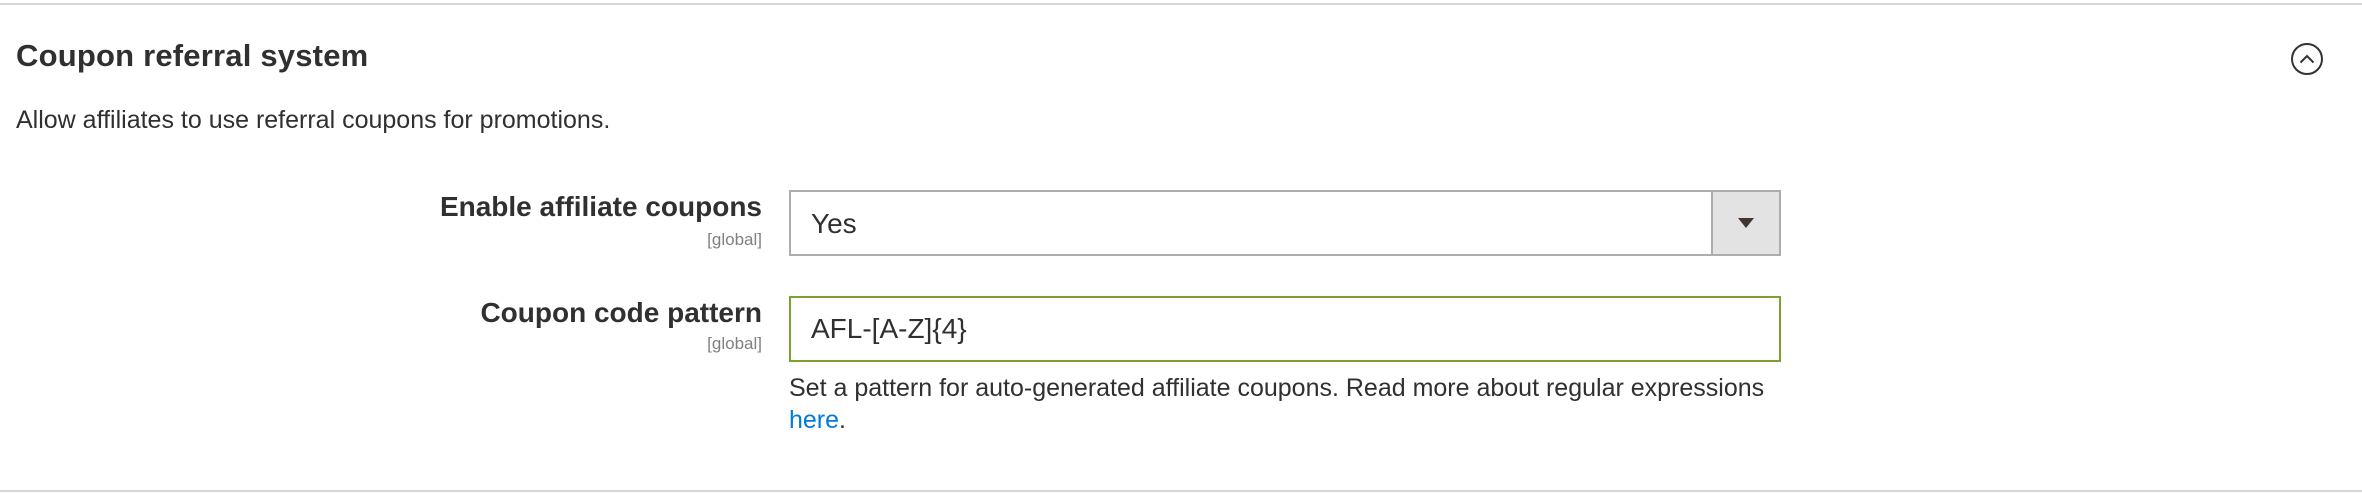  I want to click on code-pattern-label: Coupon code pattern, so click(621, 312).